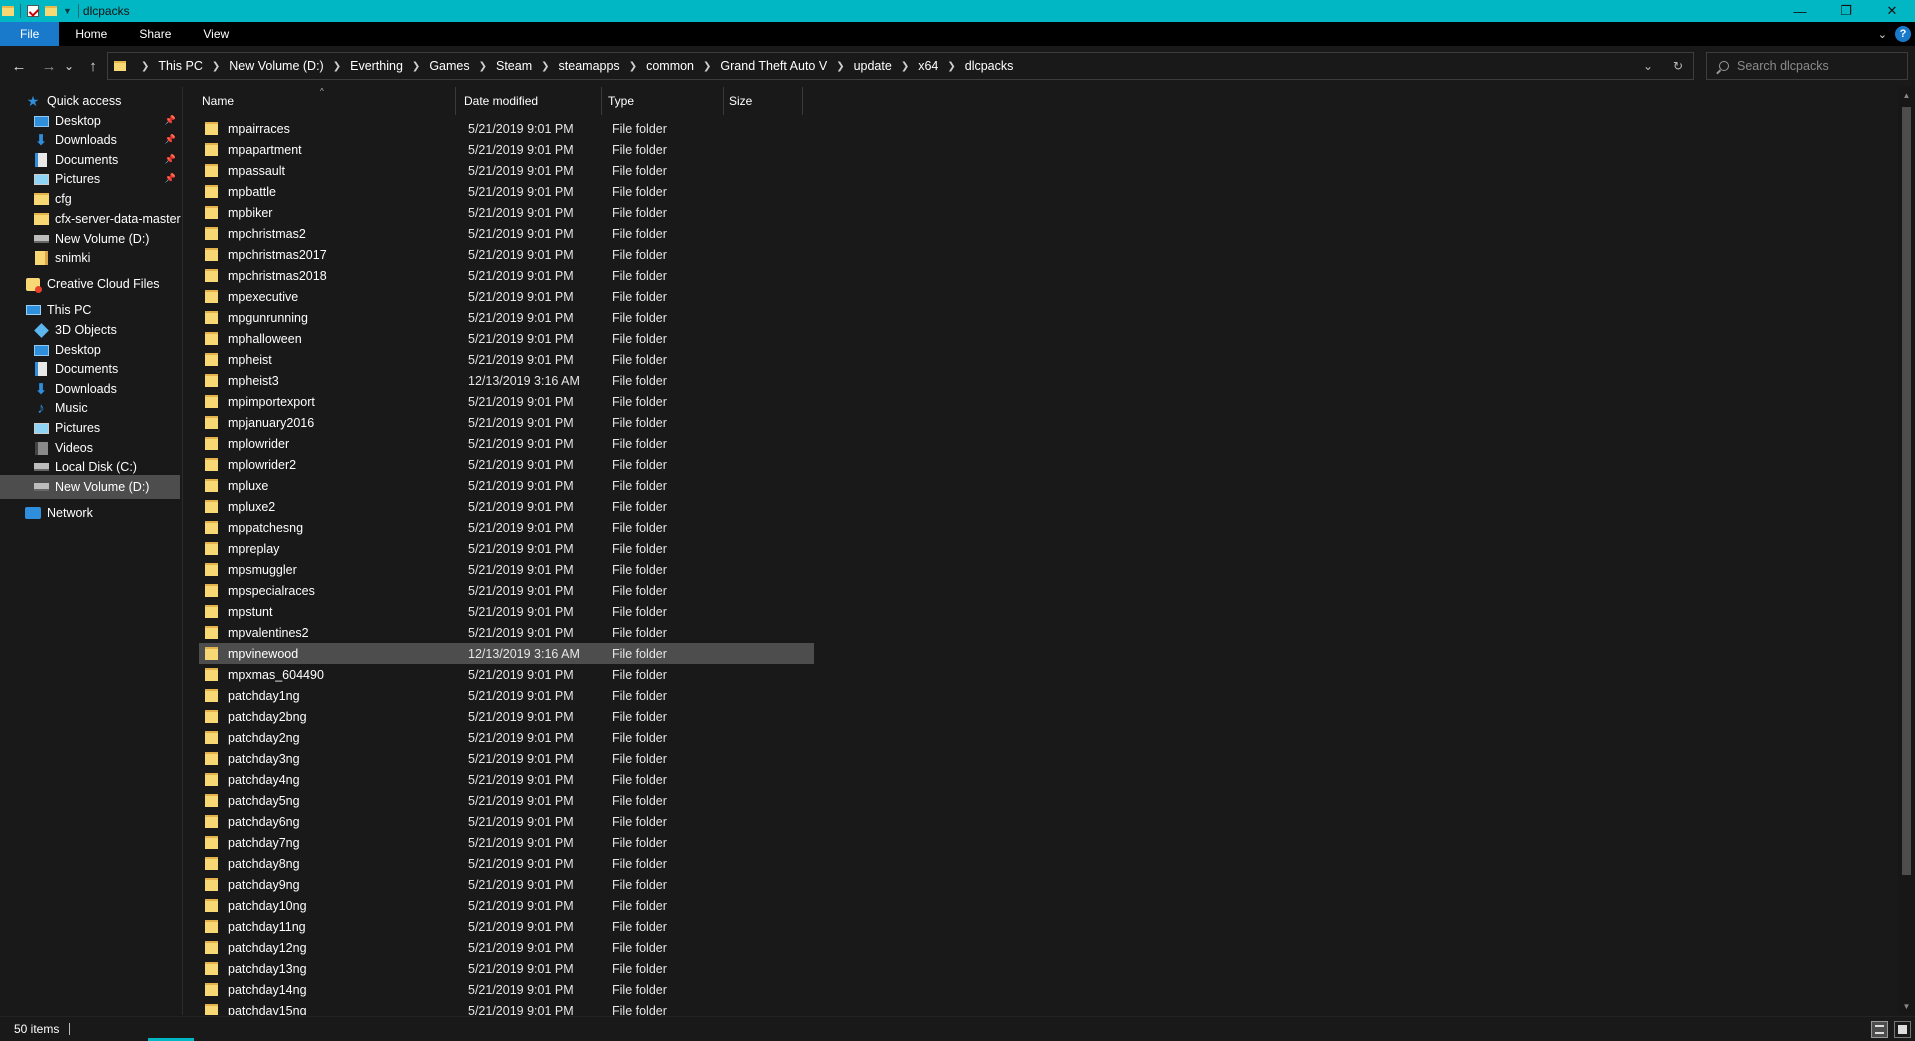 Image resolution: width=1915 pixels, height=1041 pixels. Describe the element at coordinates (506, 569) in the screenshot. I see `table-row: mpsmuggler 5/21/2019 9:01 PM File folder` at that location.